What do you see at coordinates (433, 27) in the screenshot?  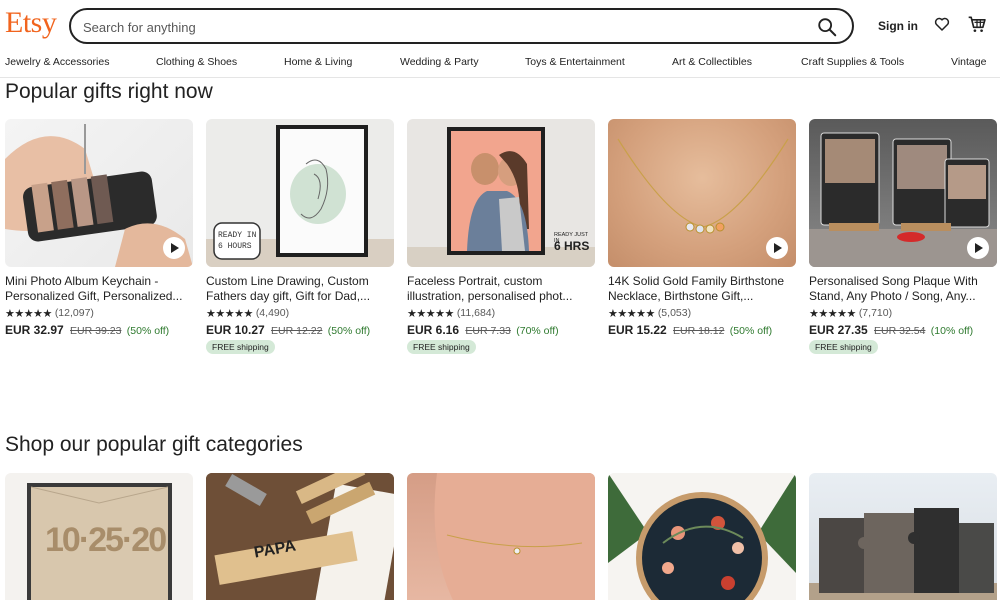 I see `search-input` at bounding box center [433, 27].